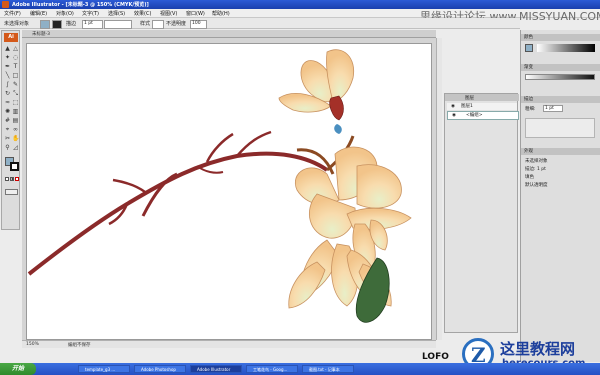 The width and height of the screenshot is (600, 375). Describe the element at coordinates (15, 66) in the screenshot. I see `type-tool-icon: T` at that location.